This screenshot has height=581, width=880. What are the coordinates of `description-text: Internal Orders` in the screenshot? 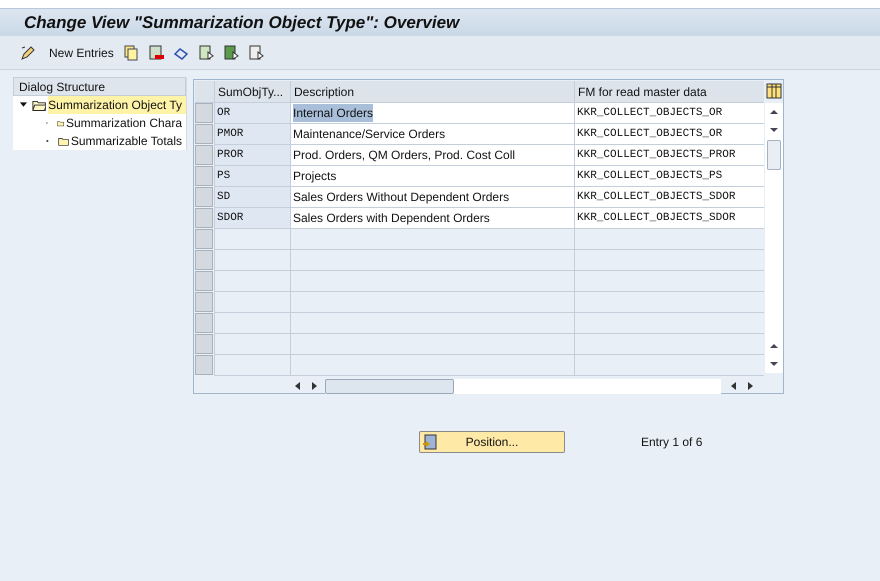 It's located at (333, 113).